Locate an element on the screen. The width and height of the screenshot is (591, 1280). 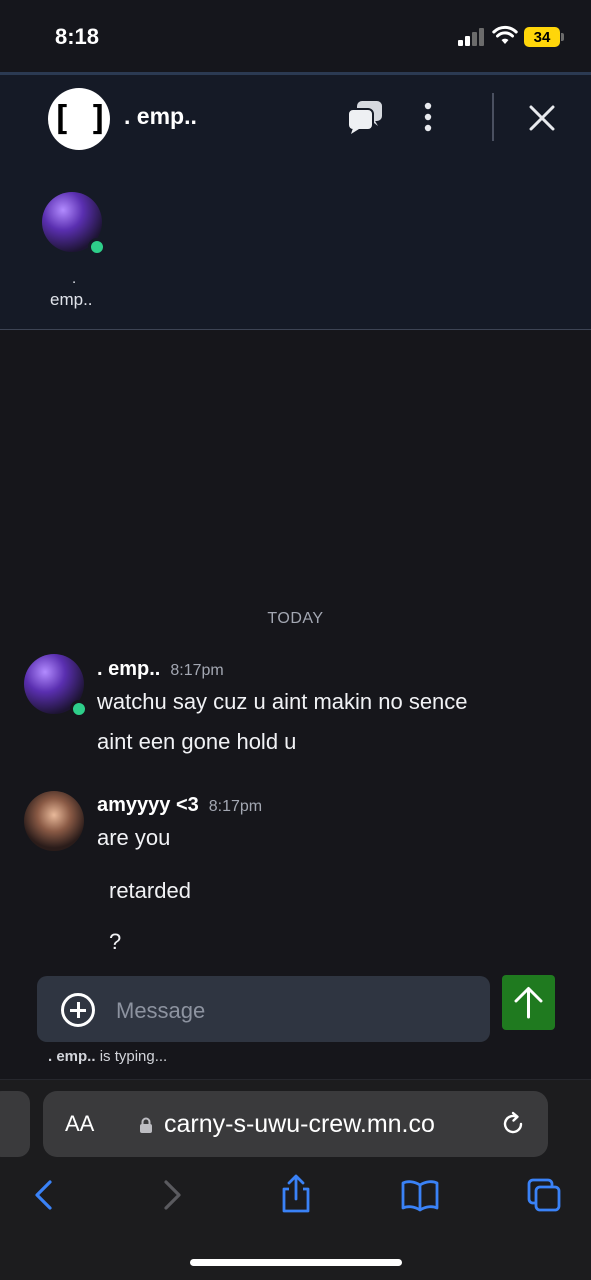
status-bar: 8:18 34 is located at coordinates (295, 36).